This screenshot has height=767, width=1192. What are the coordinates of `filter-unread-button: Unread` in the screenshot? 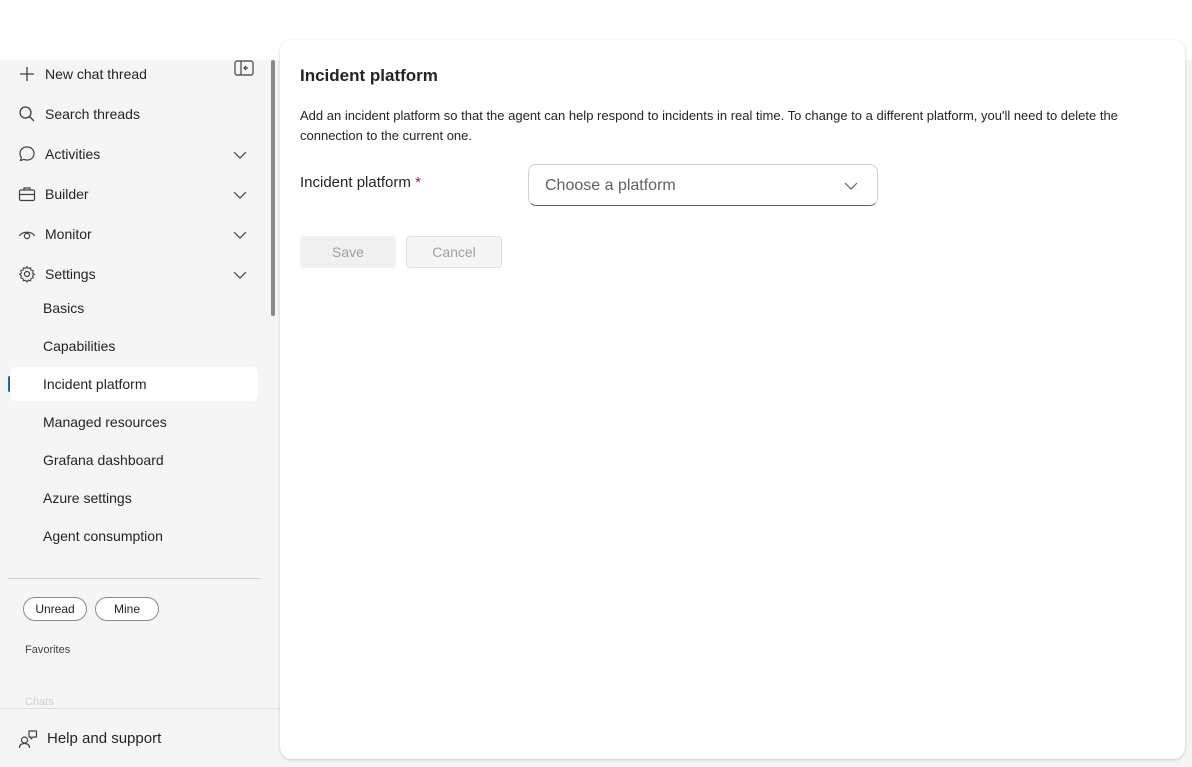 It's located at (55, 609).